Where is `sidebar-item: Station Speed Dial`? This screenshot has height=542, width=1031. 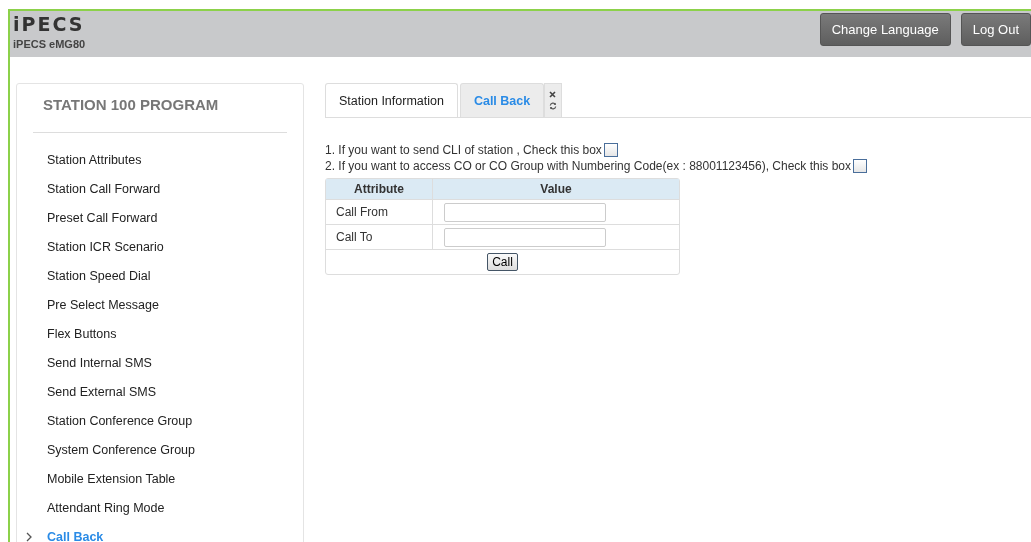
sidebar-item: Station Speed Dial is located at coordinates (99, 275).